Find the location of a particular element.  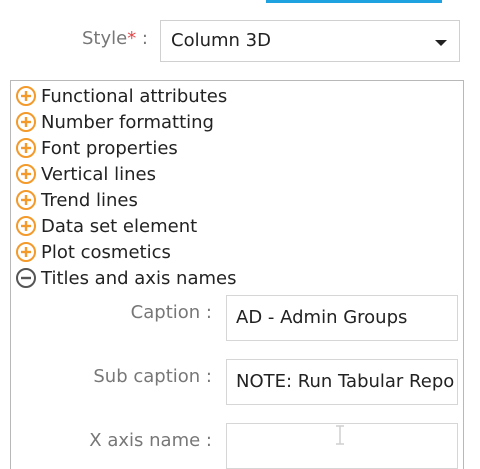

tree-item-label: Font properties is located at coordinates (109, 148).